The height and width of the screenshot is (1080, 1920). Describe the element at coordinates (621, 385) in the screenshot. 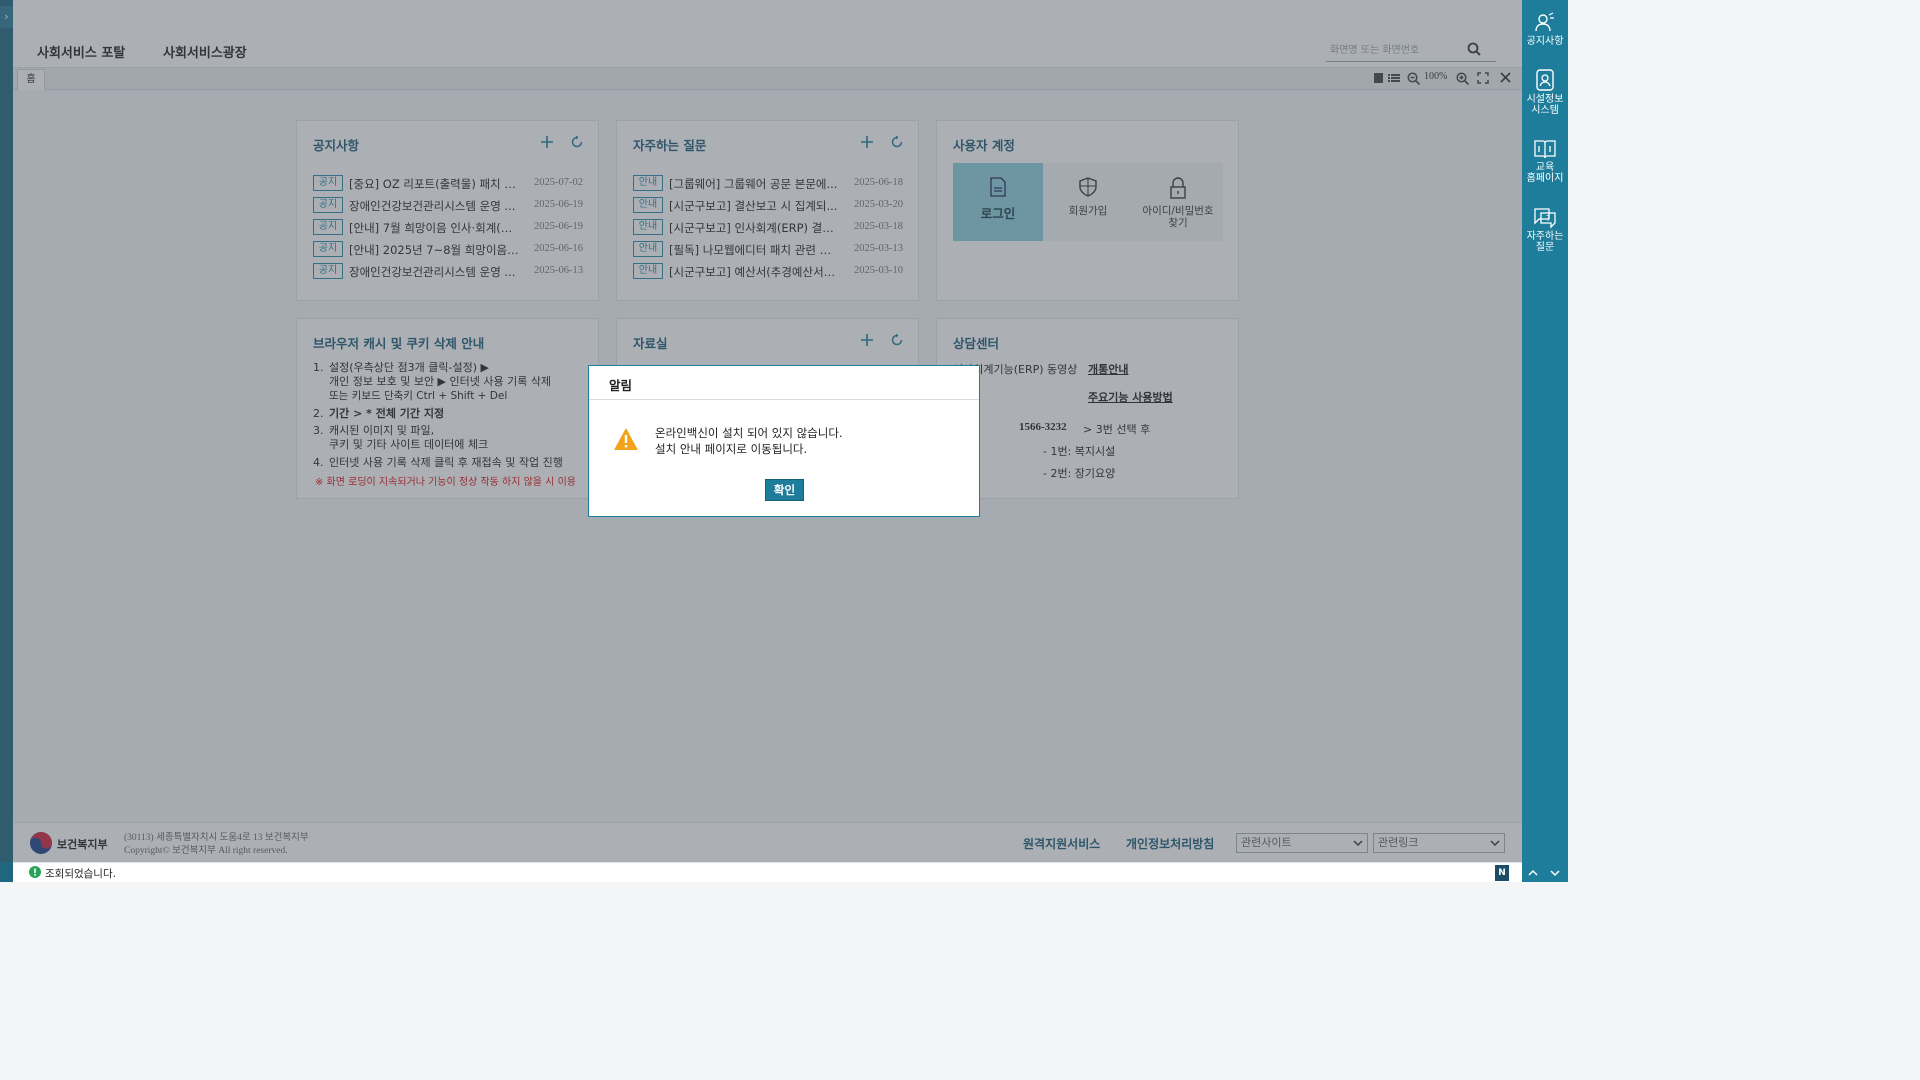

I see `dialog-title: 알림` at that location.